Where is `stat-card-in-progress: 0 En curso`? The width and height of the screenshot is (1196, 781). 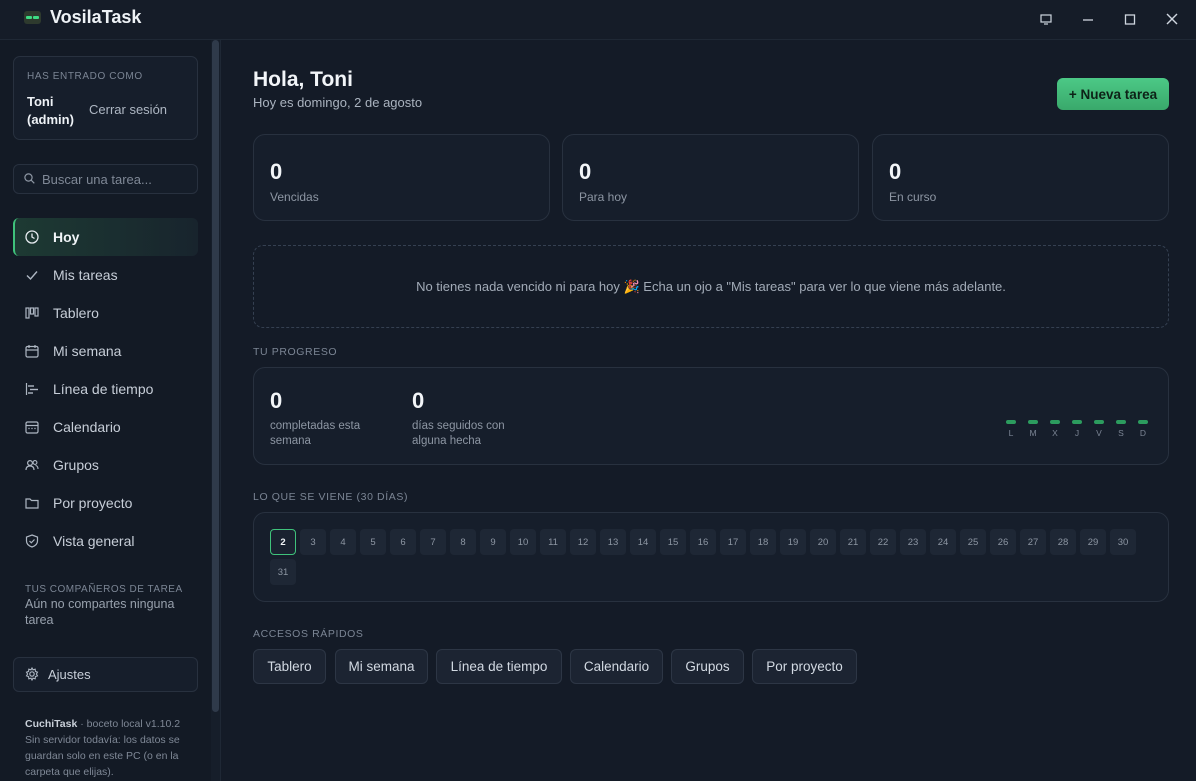
stat-card-in-progress: 0 En curso is located at coordinates (1020, 177).